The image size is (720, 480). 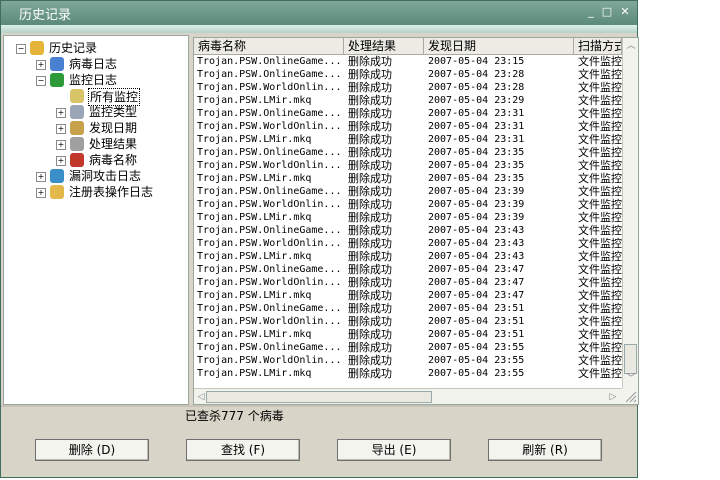 I want to click on horizontal-scrollbar: ◁ ▷, so click(x=408, y=396).